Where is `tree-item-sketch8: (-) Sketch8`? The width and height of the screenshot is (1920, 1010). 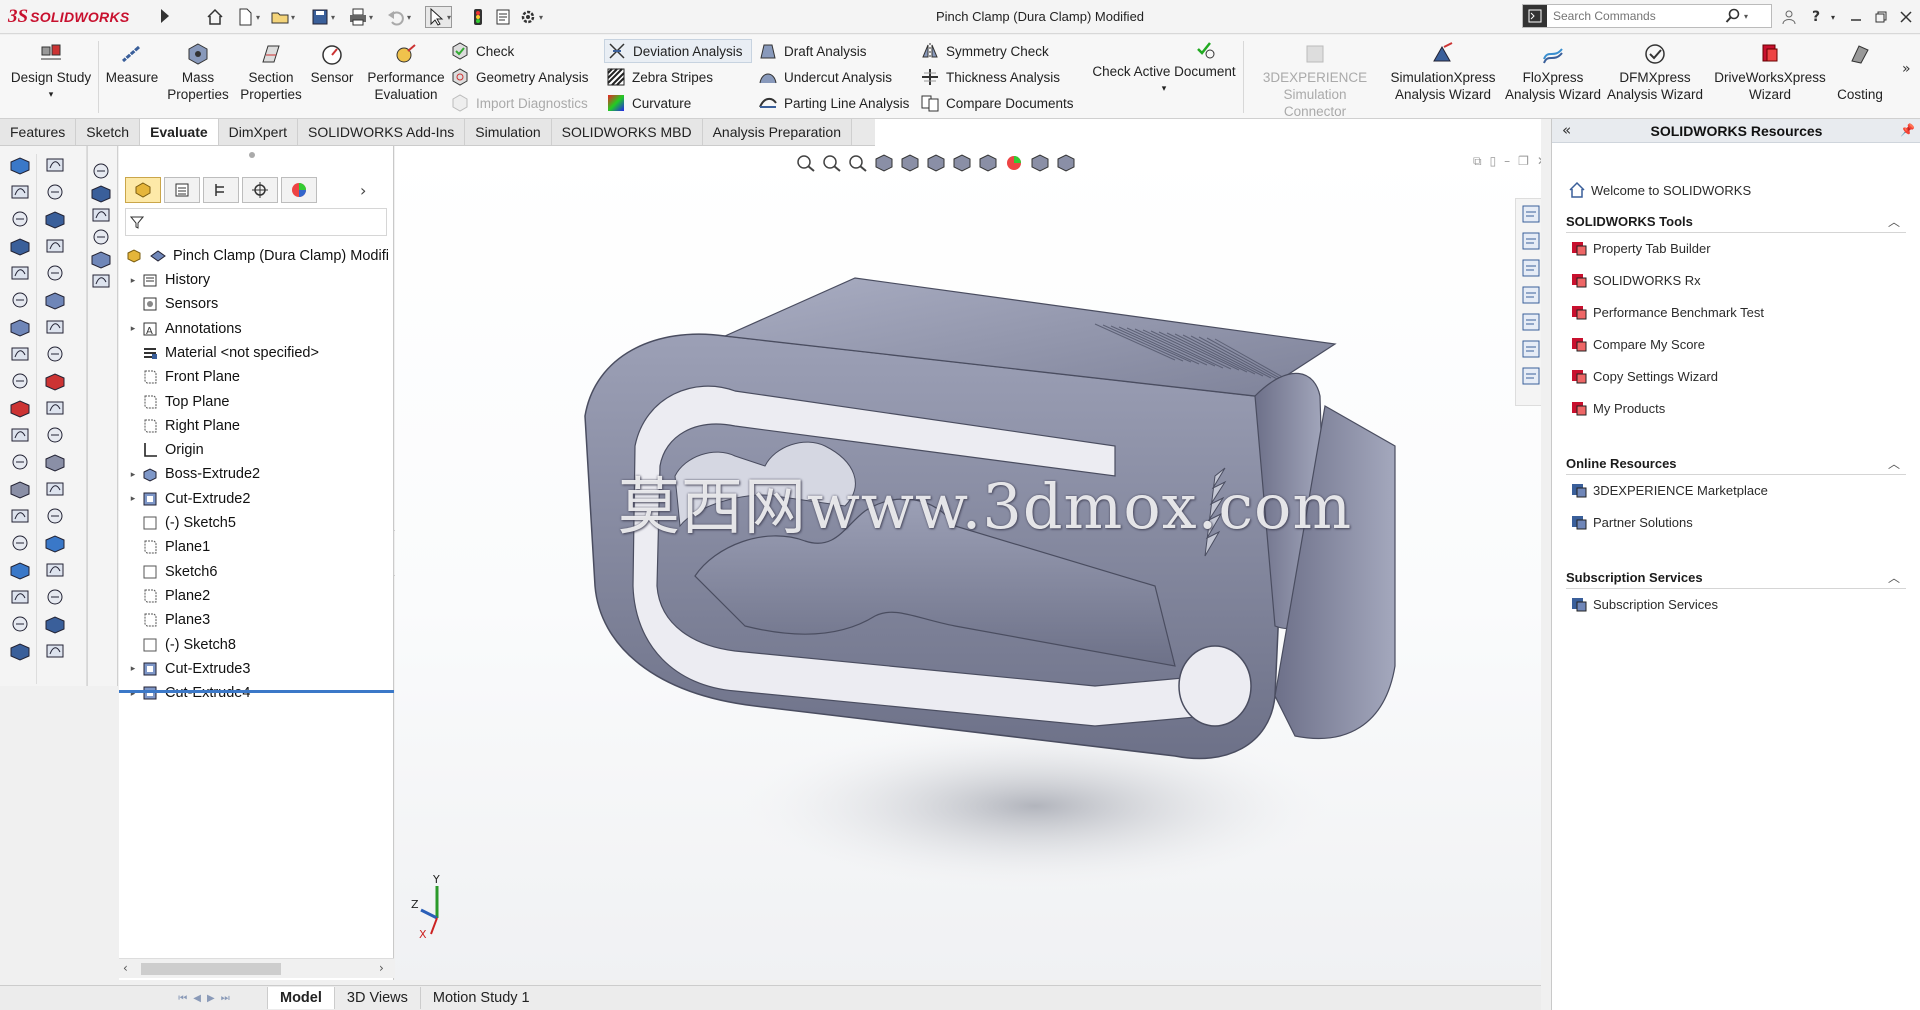 tree-item-sketch8: (-) Sketch8 is located at coordinates (260, 645).